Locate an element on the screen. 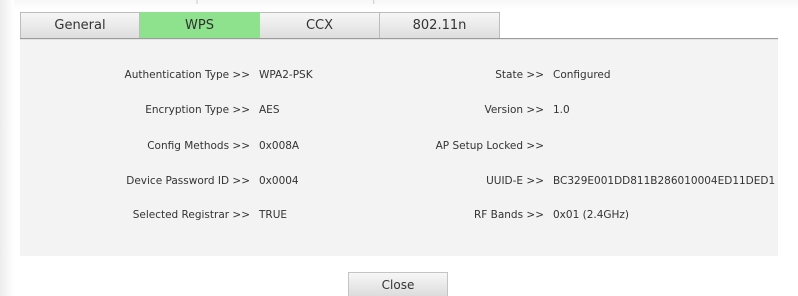  field-value-state: Configured is located at coordinates (582, 75).